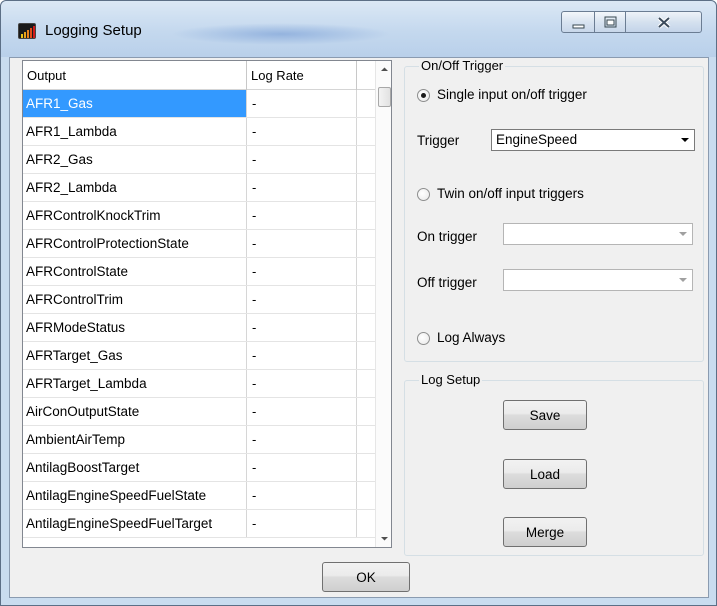 The width and height of the screenshot is (717, 606). What do you see at coordinates (302, 75) in the screenshot?
I see `column-header-log-rate: Log Rate` at bounding box center [302, 75].